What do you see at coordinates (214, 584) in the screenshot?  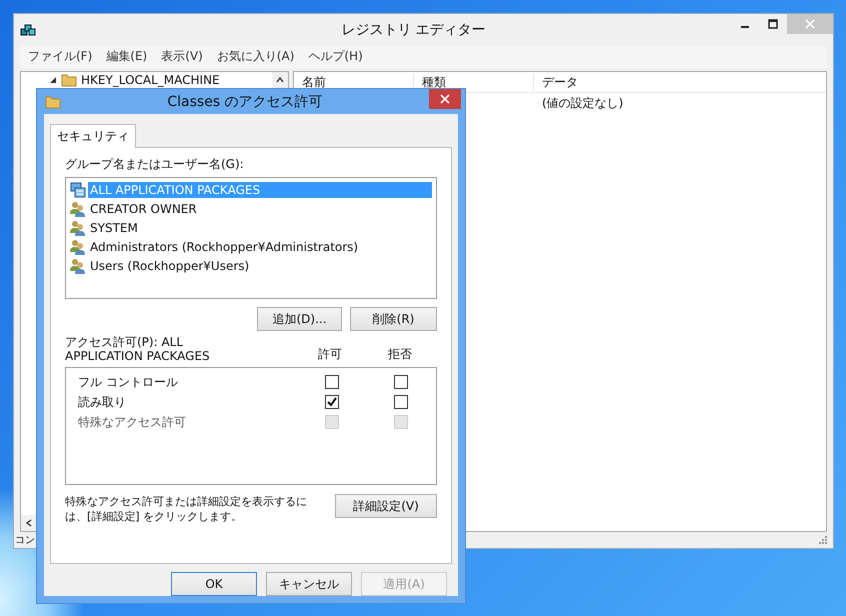 I see `dialog-button: OK` at bounding box center [214, 584].